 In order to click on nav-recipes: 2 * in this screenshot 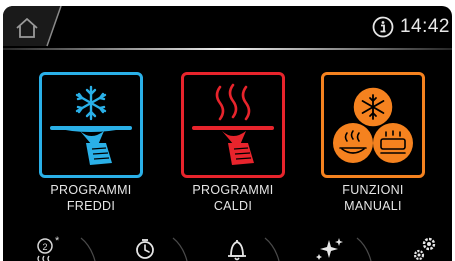, I will do `click(53, 246)`.